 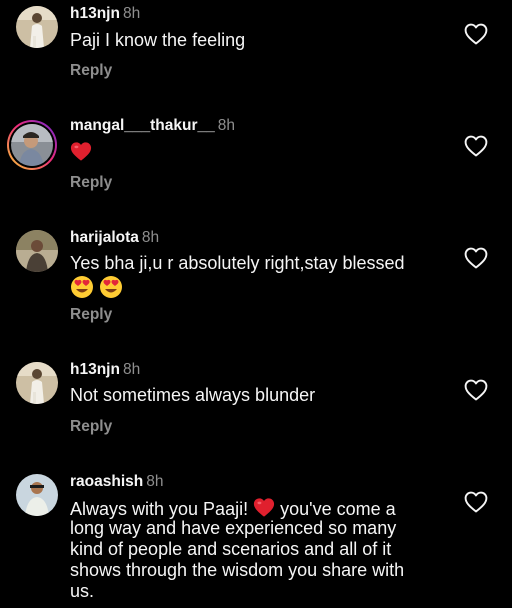 I want to click on comment-text-line: Always with you Paaji! you've come a, so click(x=233, y=508).